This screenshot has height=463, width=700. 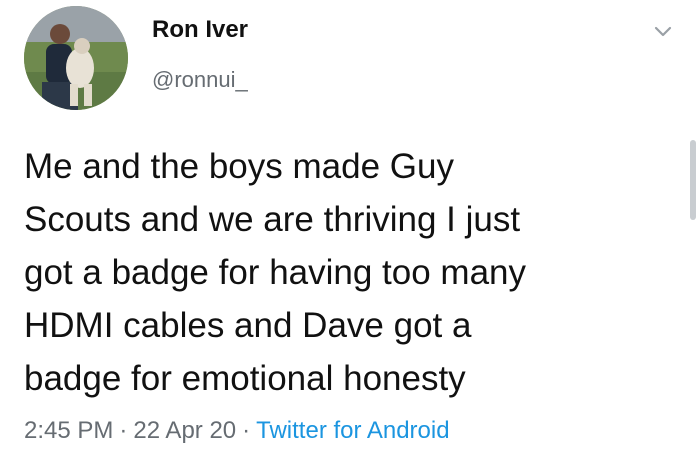 I want to click on tweet-text-line: got a badge for having too many, so click(x=275, y=272).